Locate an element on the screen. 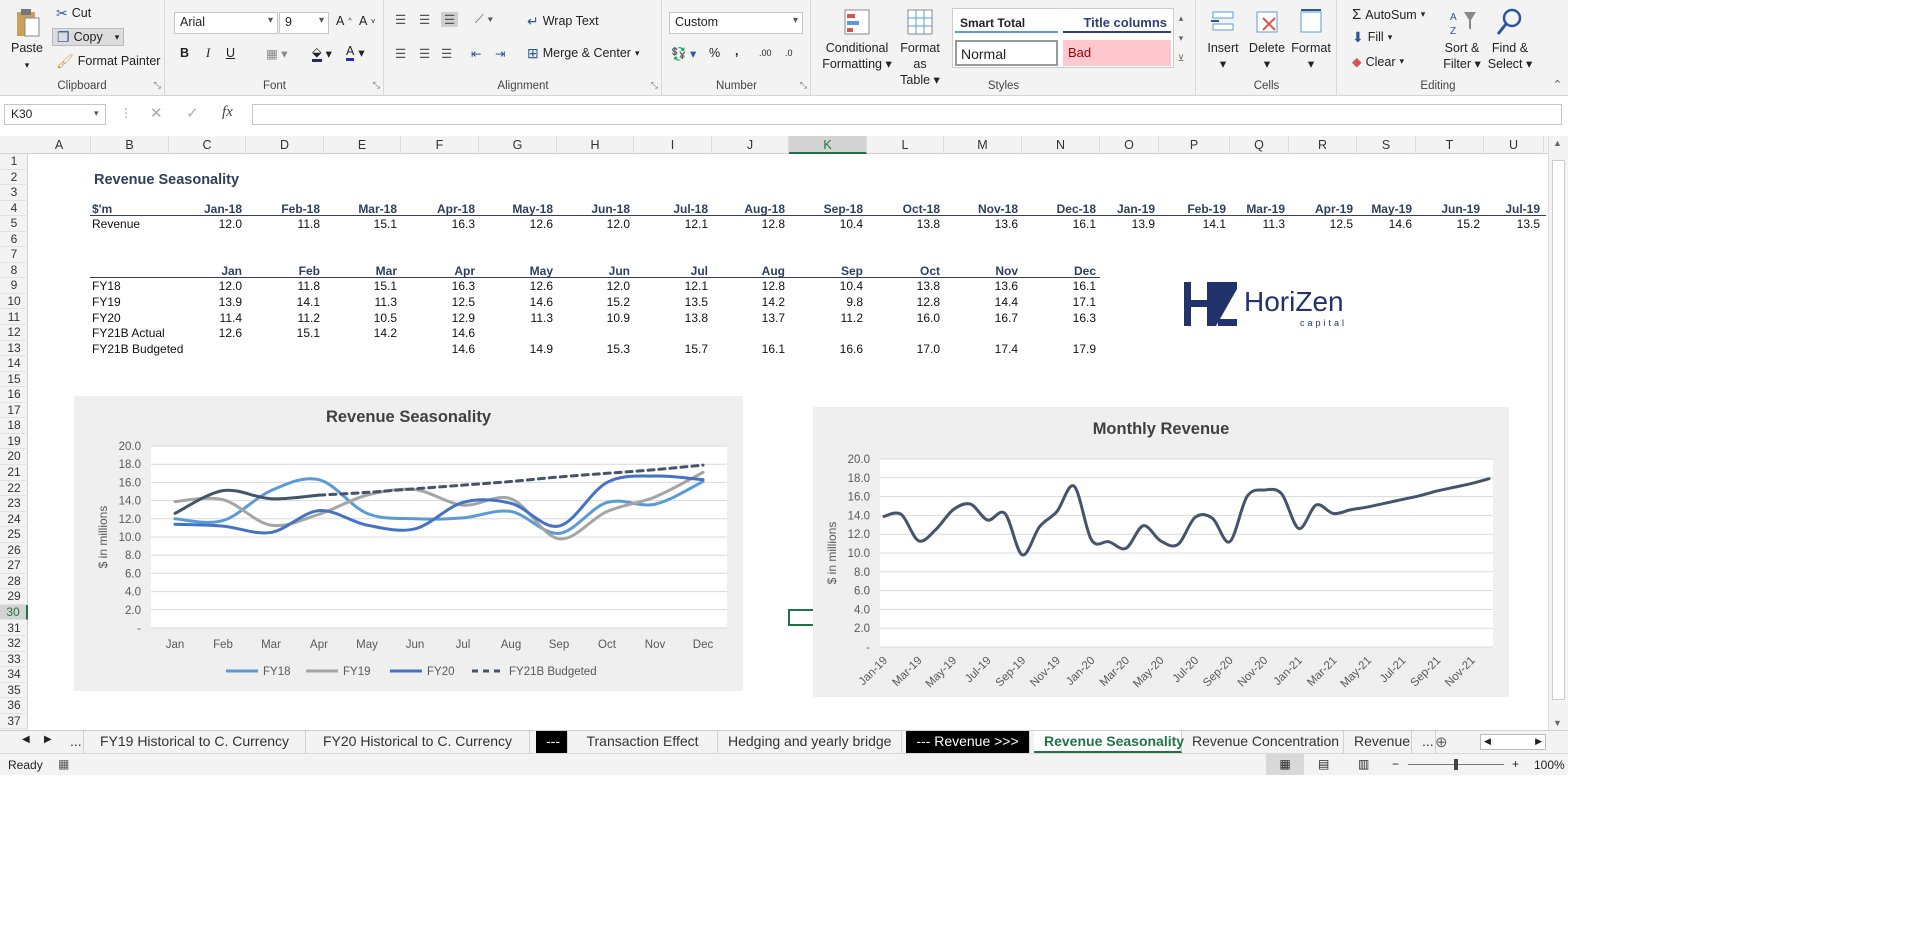 This screenshot has height=949, width=1920. row-header: 25 is located at coordinates (14, 535).